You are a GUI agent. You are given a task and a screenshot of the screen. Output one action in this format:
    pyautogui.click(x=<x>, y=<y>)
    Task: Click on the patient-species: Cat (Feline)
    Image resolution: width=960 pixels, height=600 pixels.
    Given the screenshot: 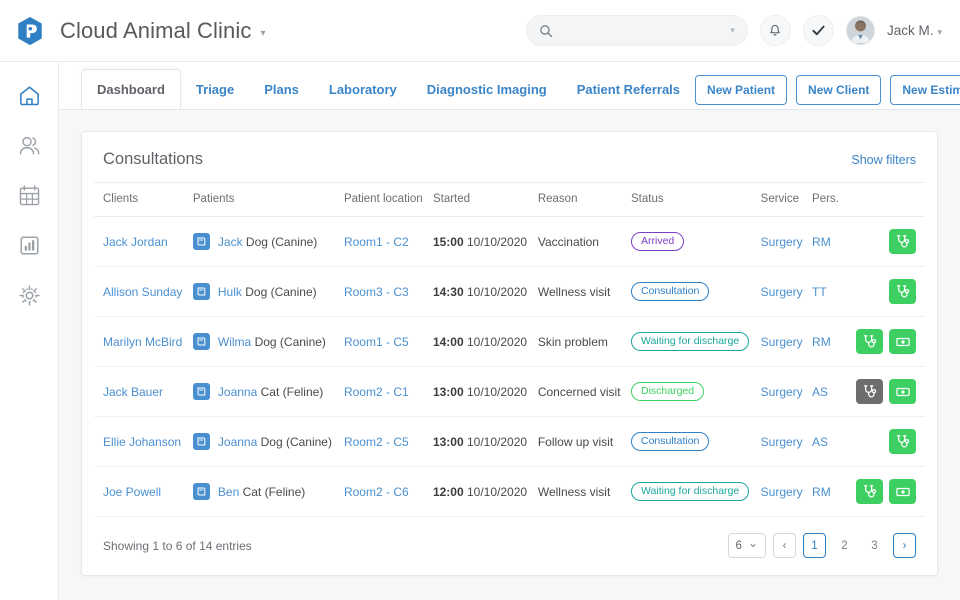 What is the action you would take?
    pyautogui.click(x=274, y=491)
    